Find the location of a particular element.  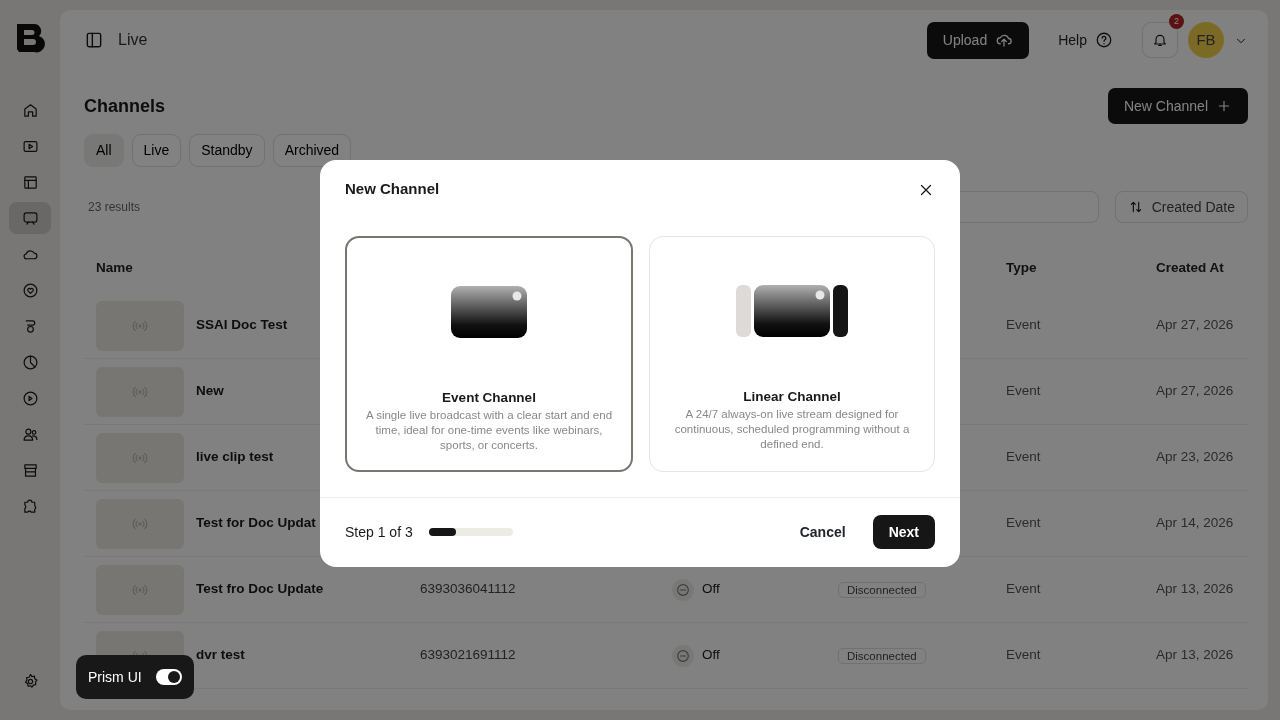

logo-icon is located at coordinates (30, 38).